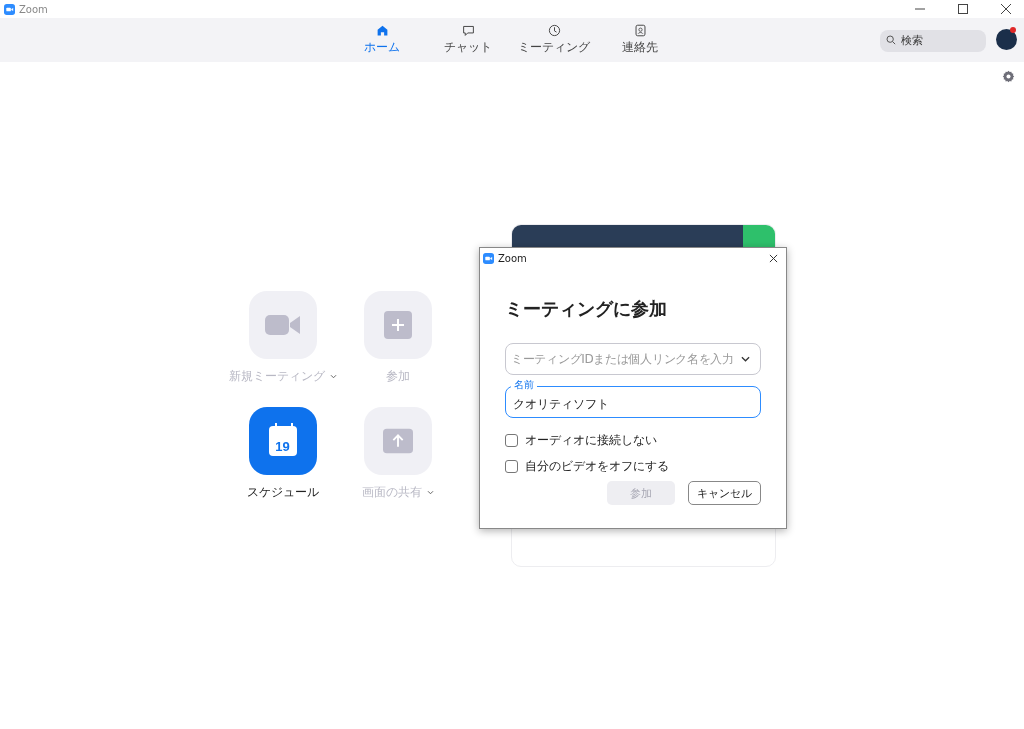 The image size is (1024, 729). Describe the element at coordinates (524, 385) in the screenshot. I see `field-label: 名前` at that location.